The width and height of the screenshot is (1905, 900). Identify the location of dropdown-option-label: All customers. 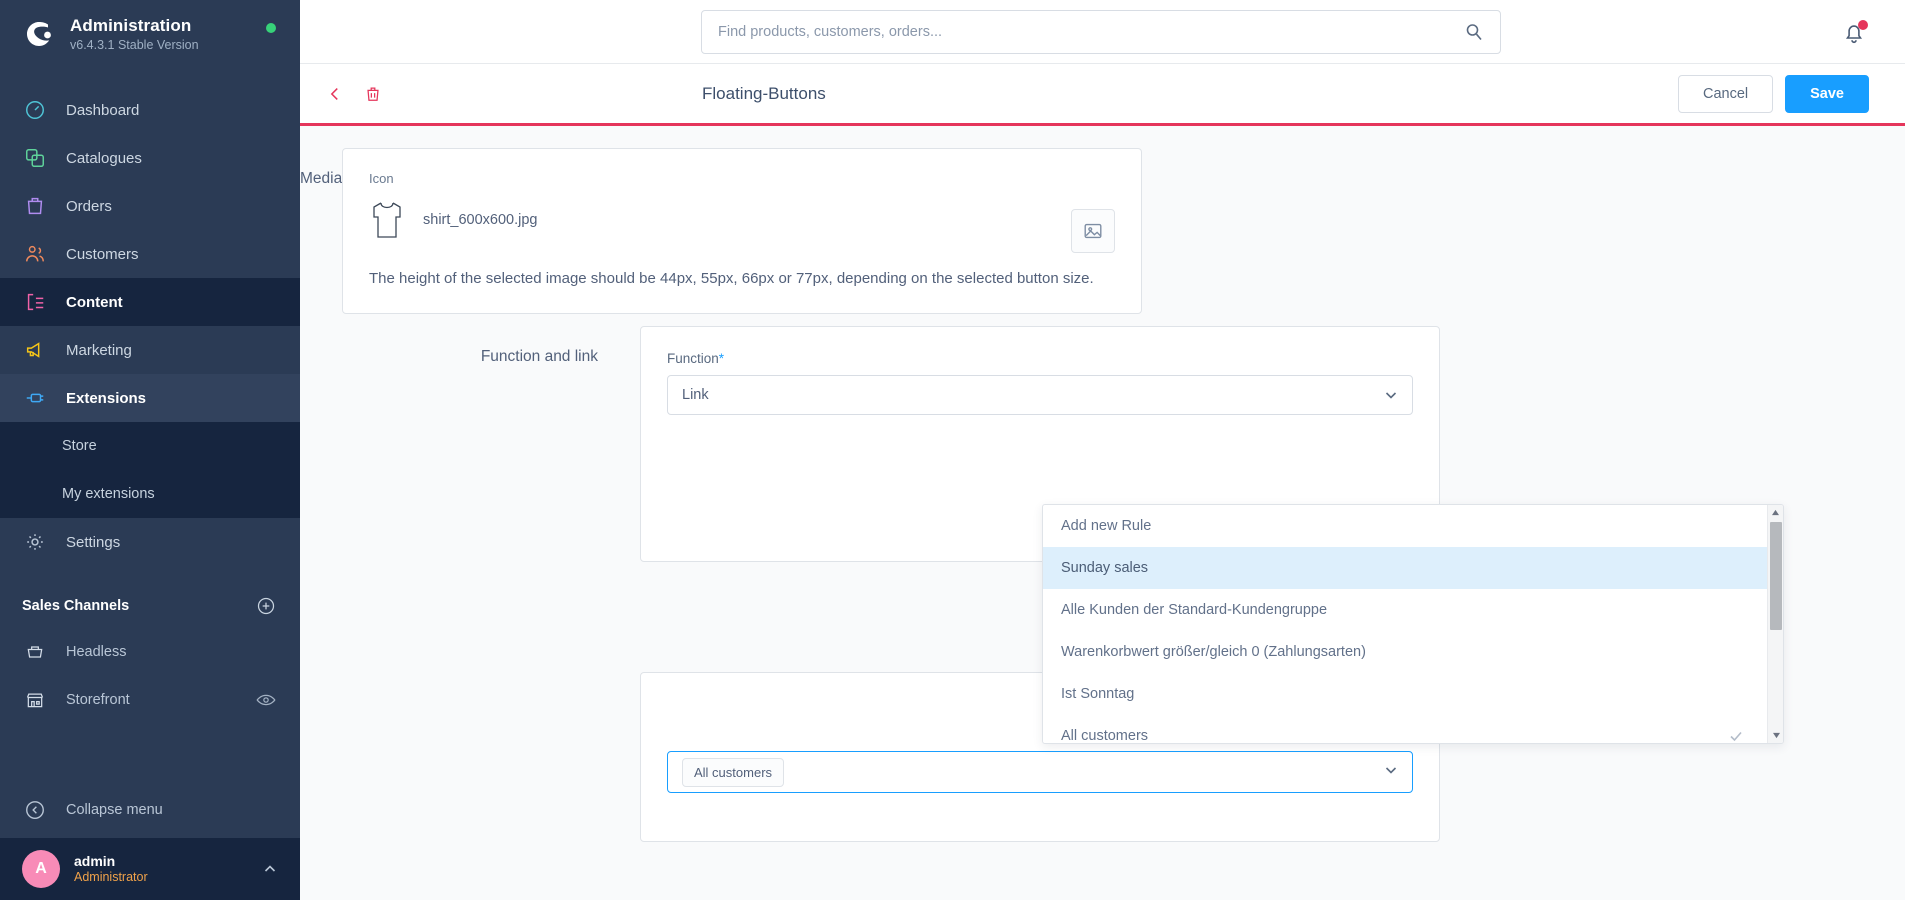
(1105, 736).